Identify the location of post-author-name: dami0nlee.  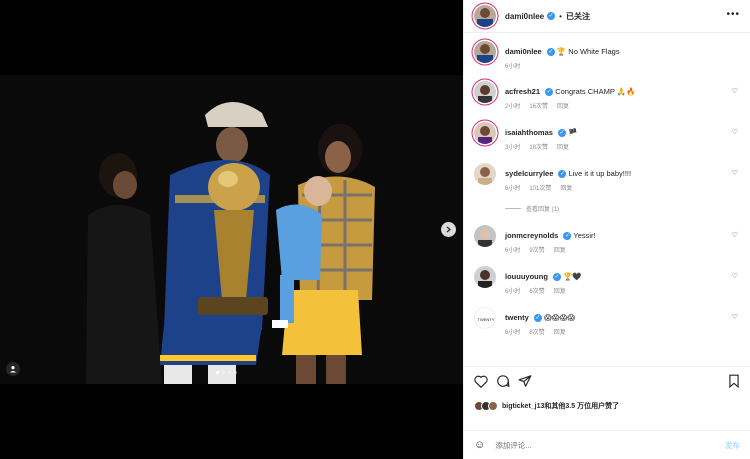
(524, 16).